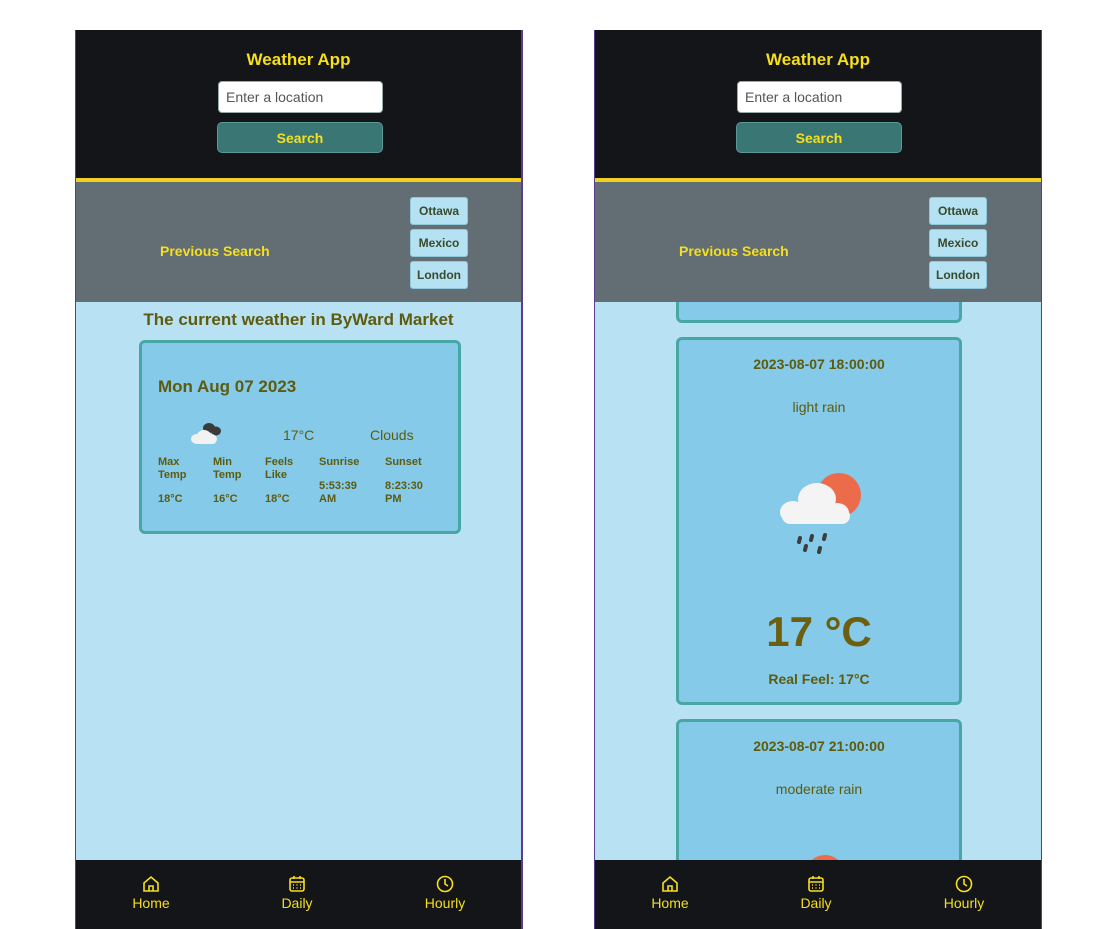 The width and height of the screenshot is (1100, 929). What do you see at coordinates (206, 433) in the screenshot?
I see `clouds-icon` at bounding box center [206, 433].